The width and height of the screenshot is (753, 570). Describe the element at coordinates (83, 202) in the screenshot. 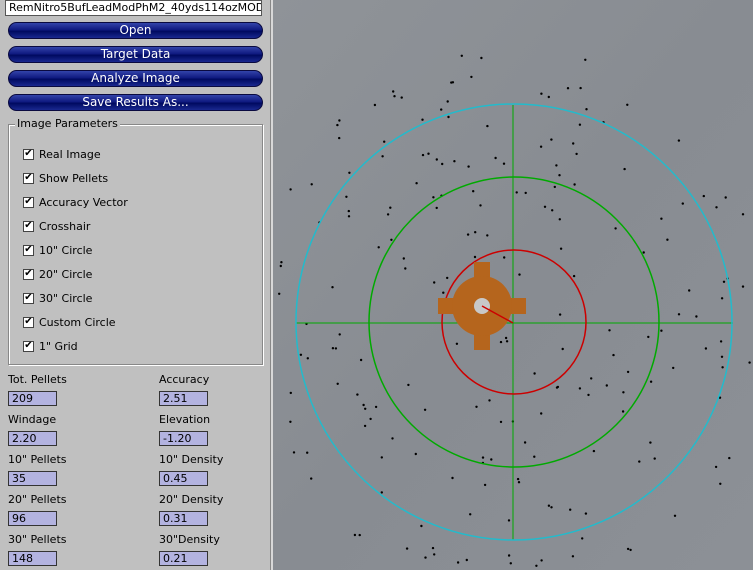

I see `checkbox-label: Accuracy Vector` at that location.